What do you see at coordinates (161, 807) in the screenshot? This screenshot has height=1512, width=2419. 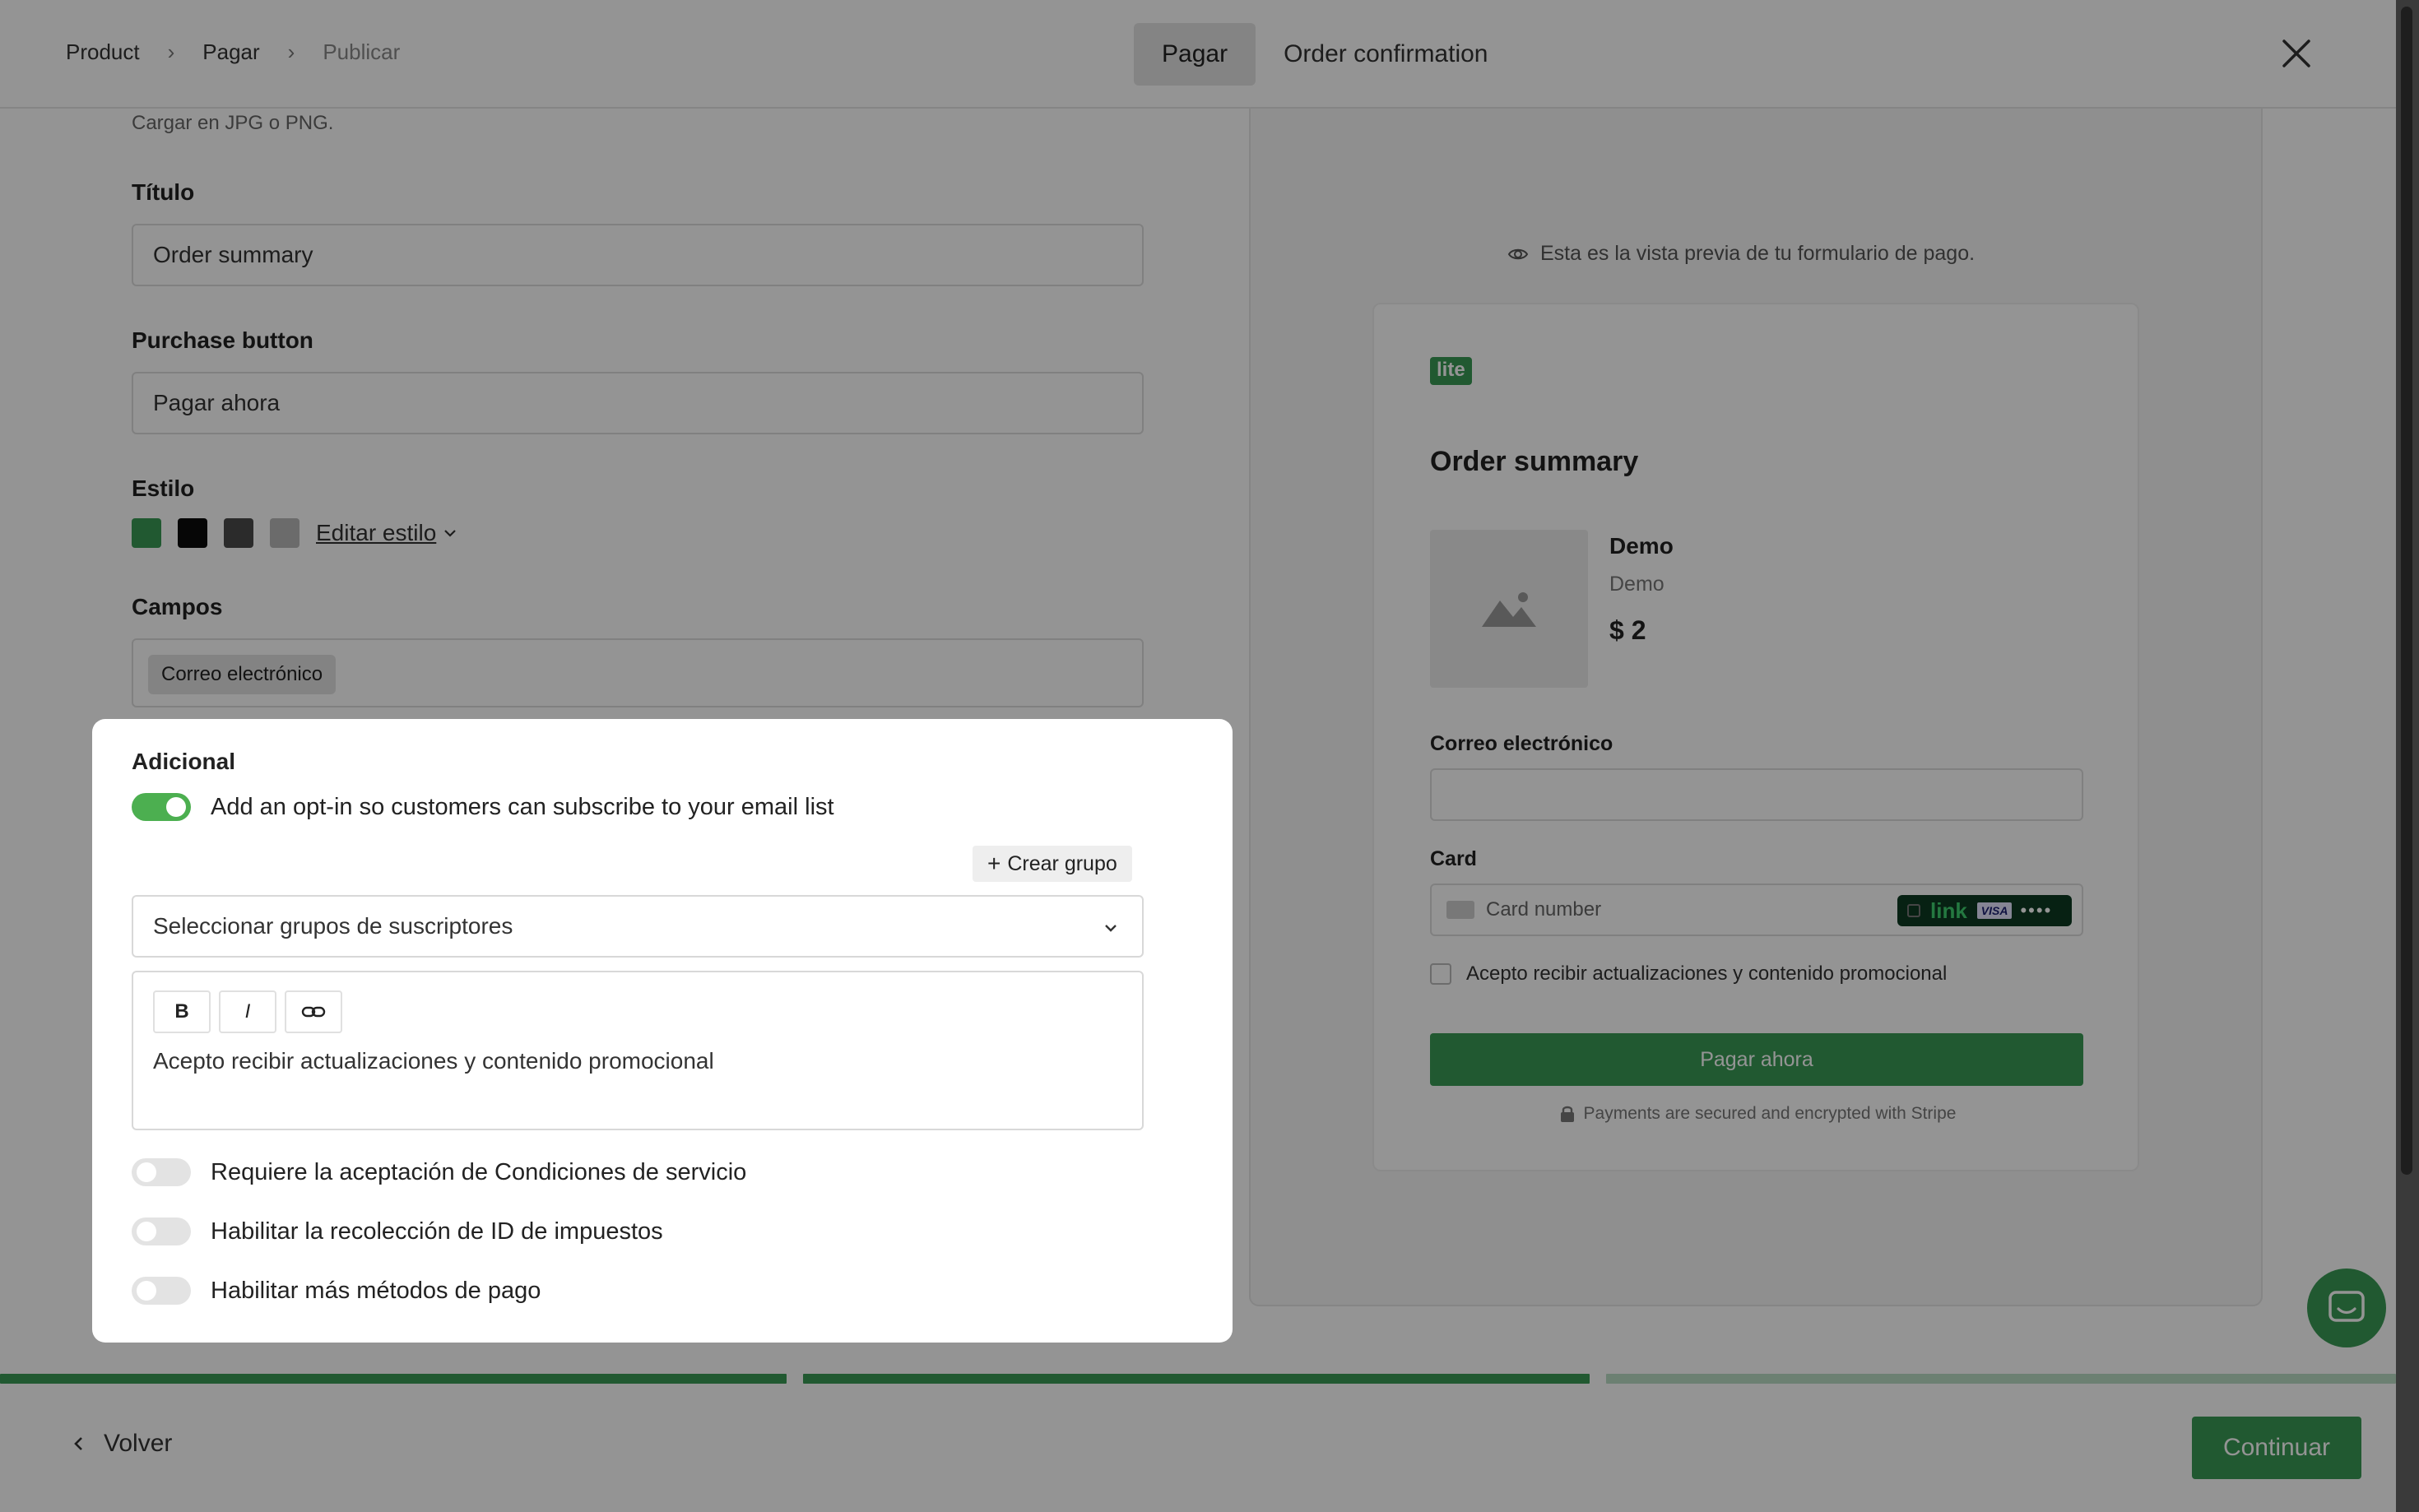 I see `optin-toggle` at bounding box center [161, 807].